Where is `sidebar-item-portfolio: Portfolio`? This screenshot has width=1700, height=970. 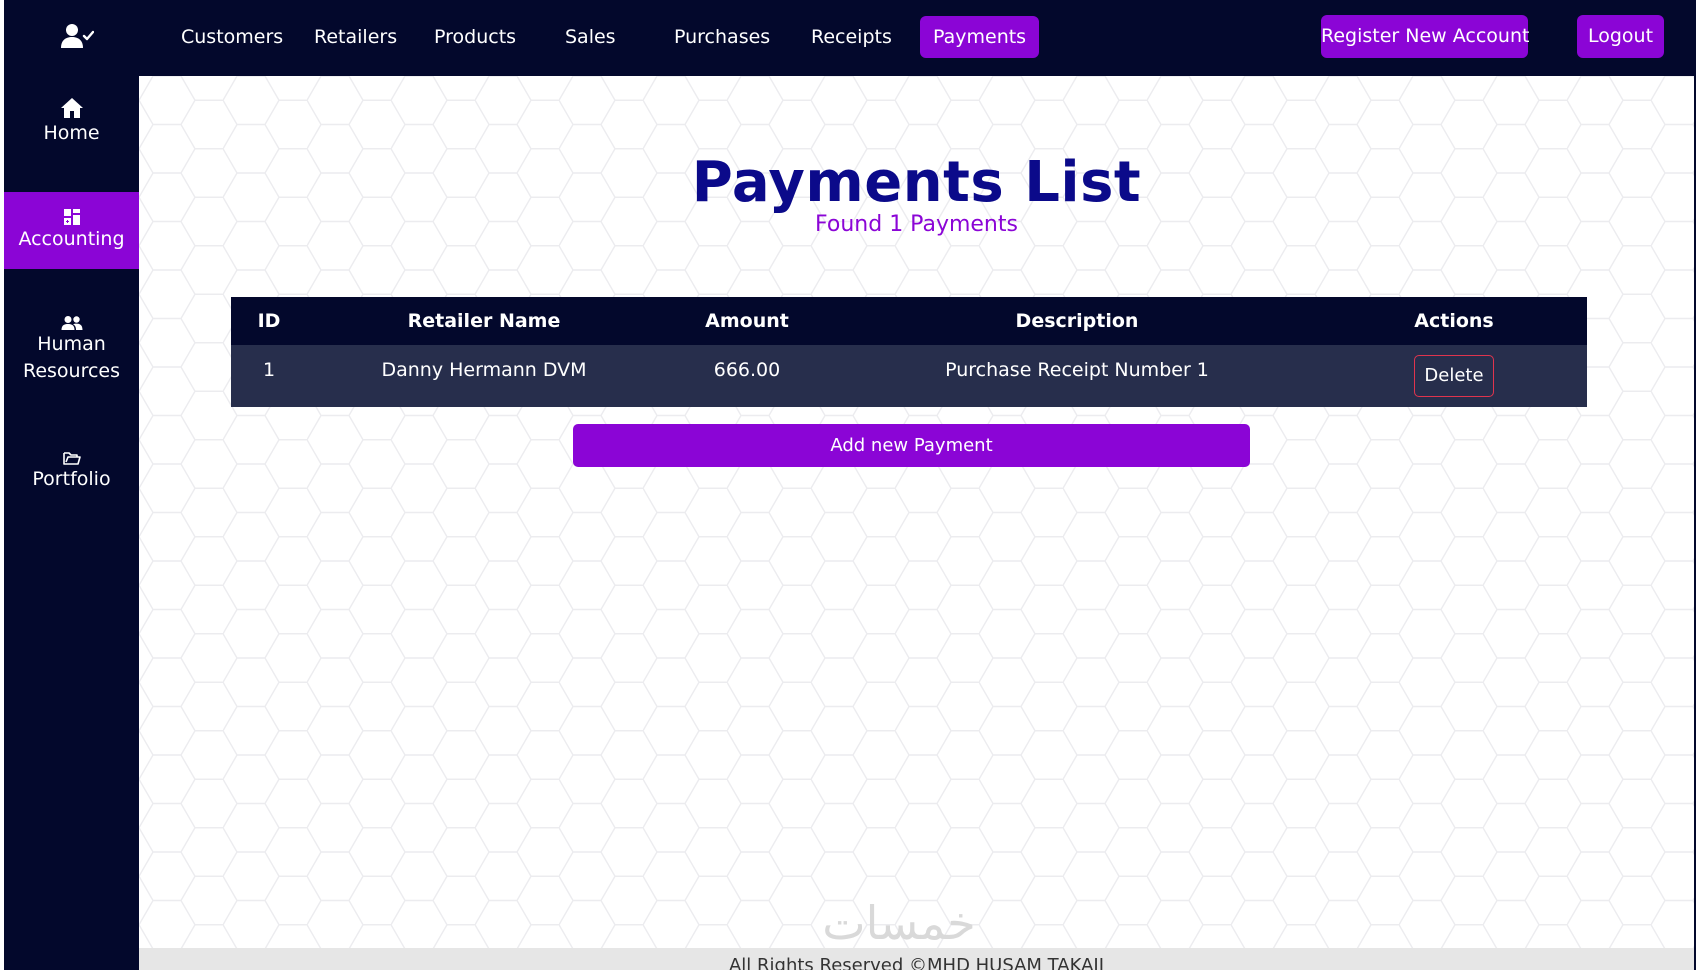
sidebar-item-portfolio: Portfolio is located at coordinates (71, 480).